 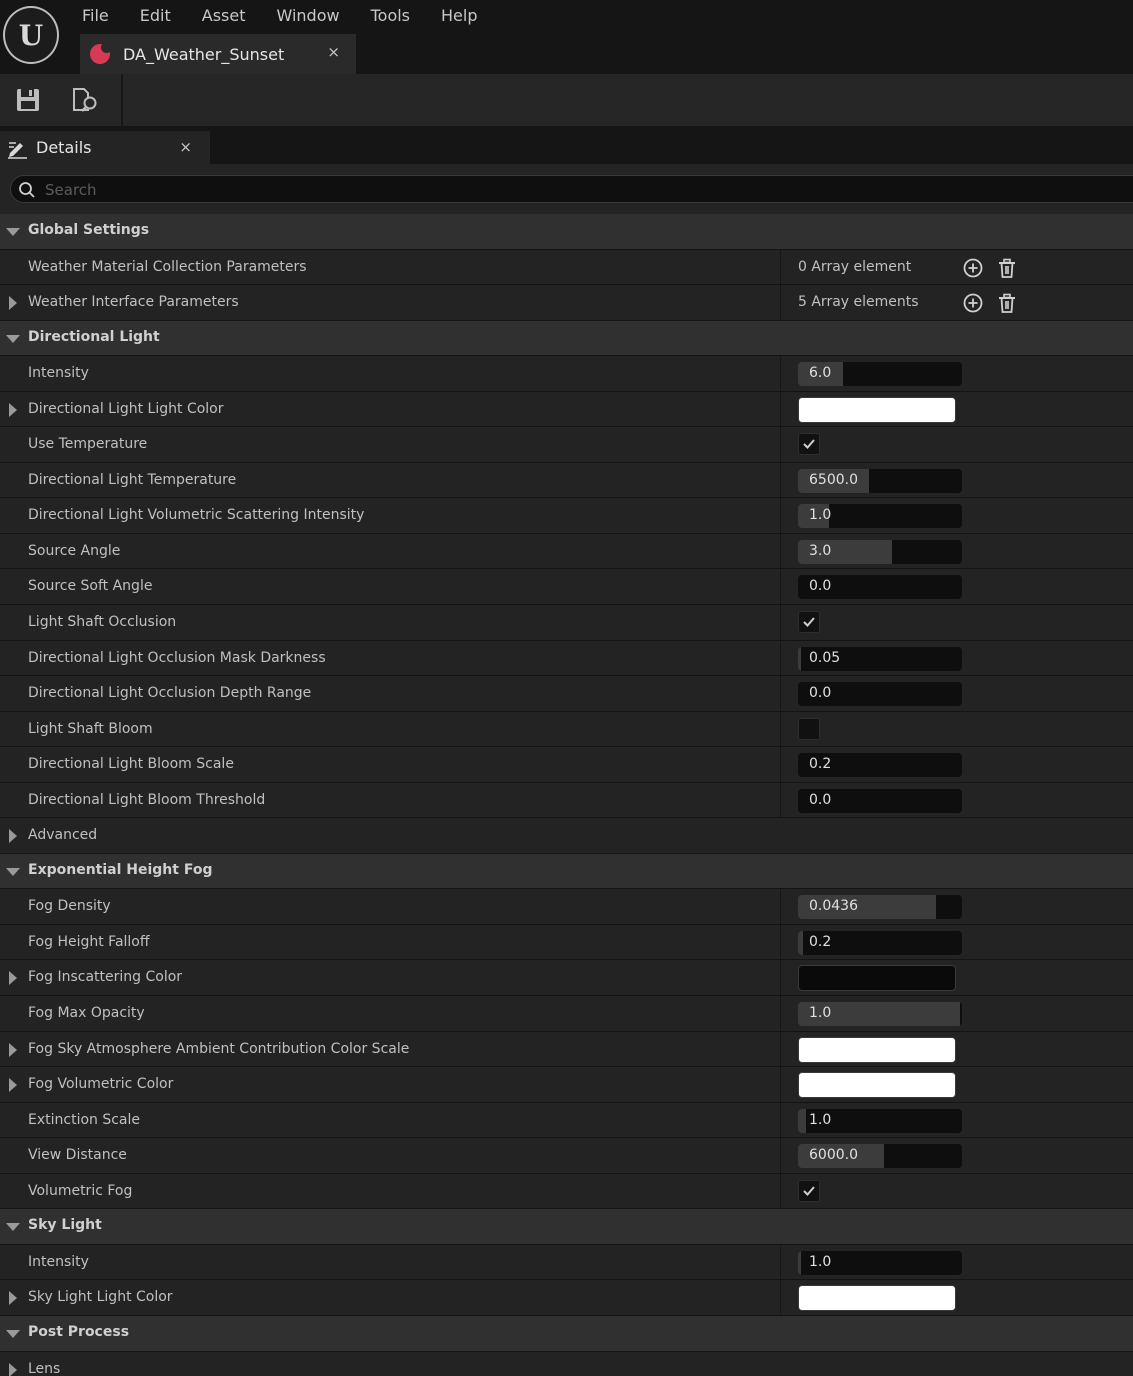 I want to click on document-tab: DA_Weather_Sunset ×, so click(x=218, y=54).